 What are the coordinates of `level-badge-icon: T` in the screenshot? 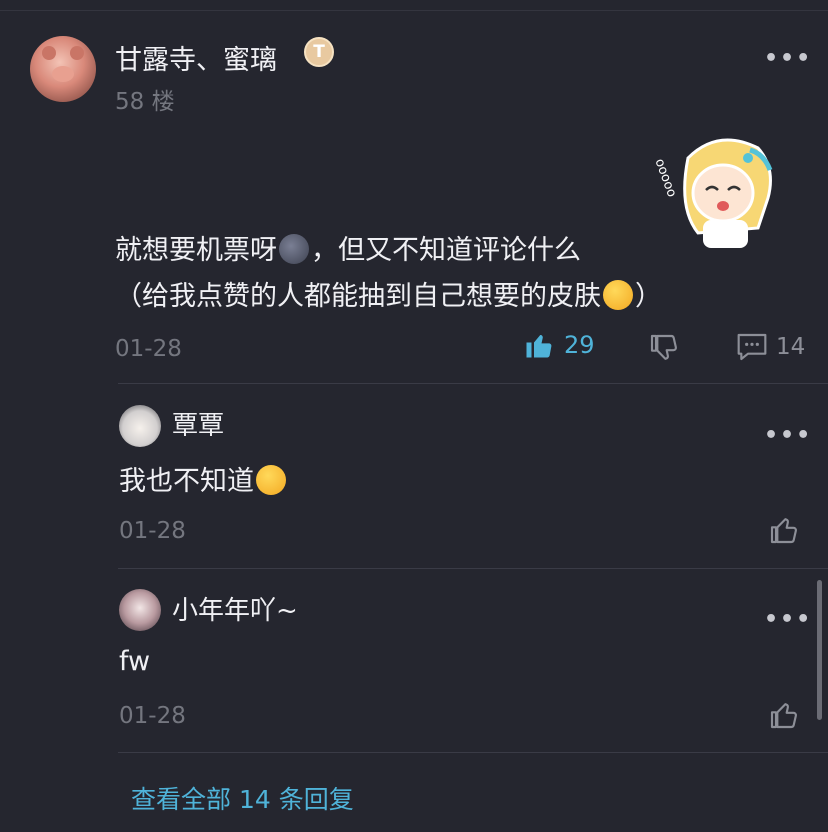 It's located at (319, 52).